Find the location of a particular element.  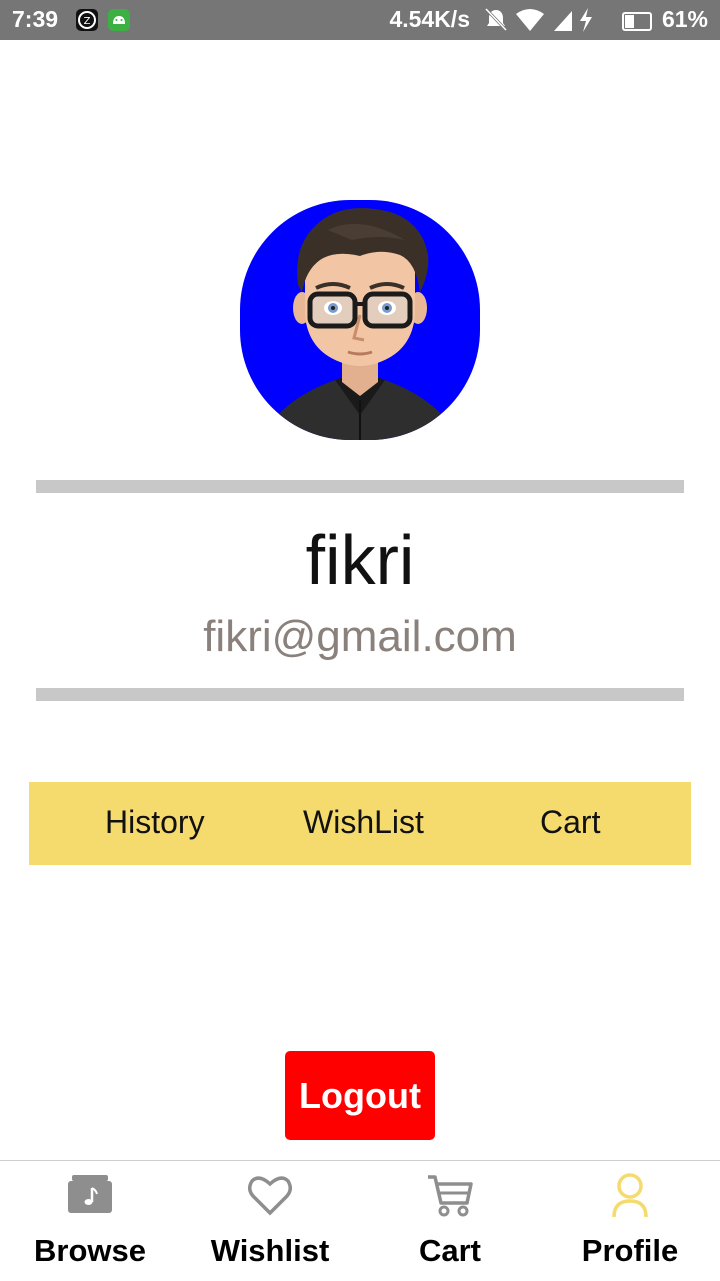

music-folder-icon is located at coordinates (90, 1194).